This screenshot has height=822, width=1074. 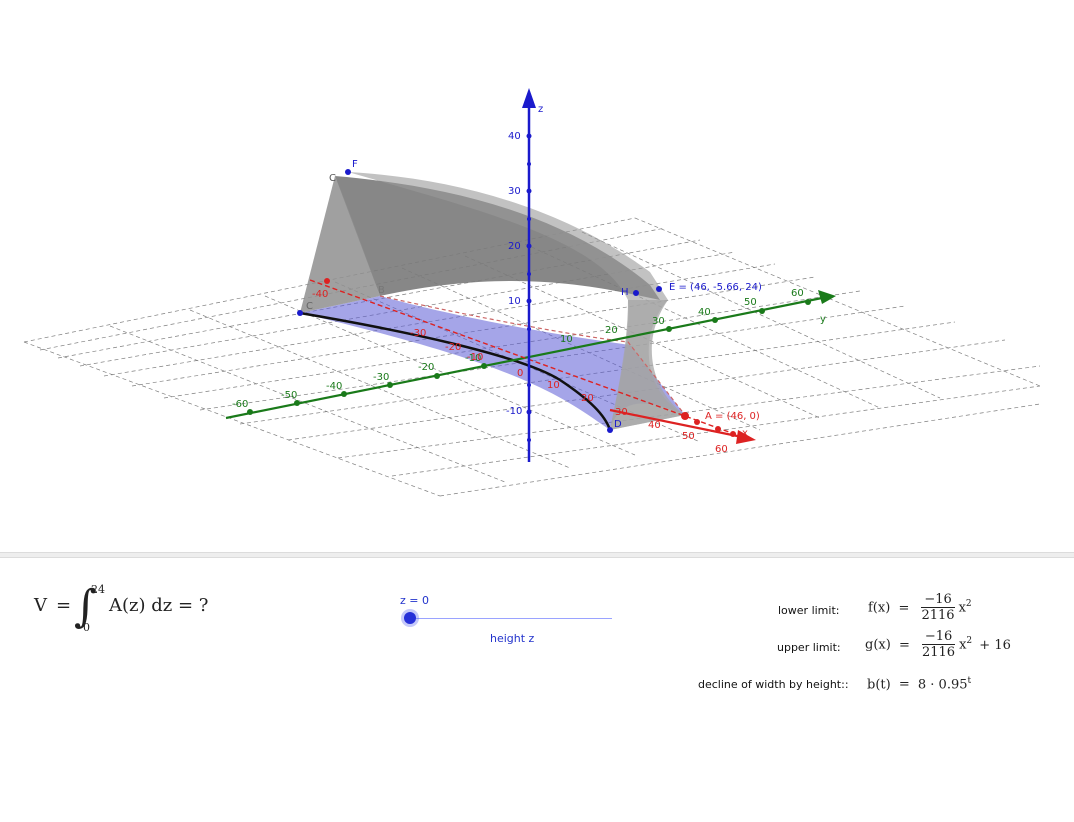 I want to click on point-b-label: B, so click(x=381, y=290).